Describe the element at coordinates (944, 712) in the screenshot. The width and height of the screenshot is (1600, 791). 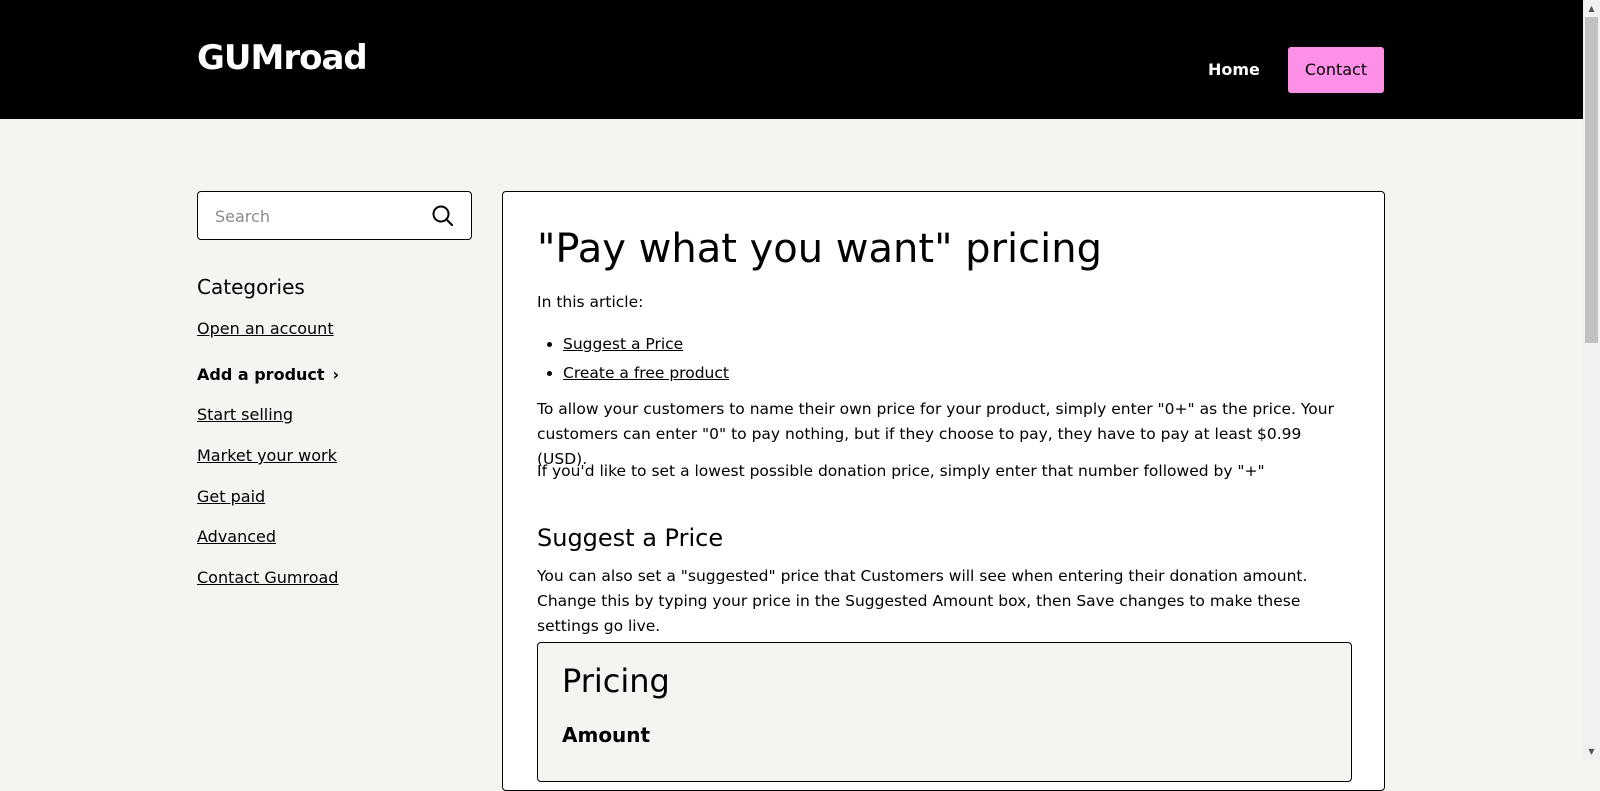
I see `pricing-example-box: Pricing Amount` at that location.